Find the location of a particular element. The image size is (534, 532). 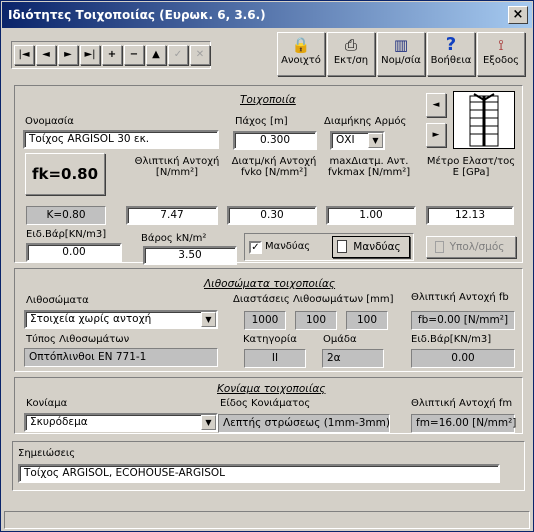

units-type-combo: Στοιχεία χωρίς αντοχή ▼ is located at coordinates (121, 319).